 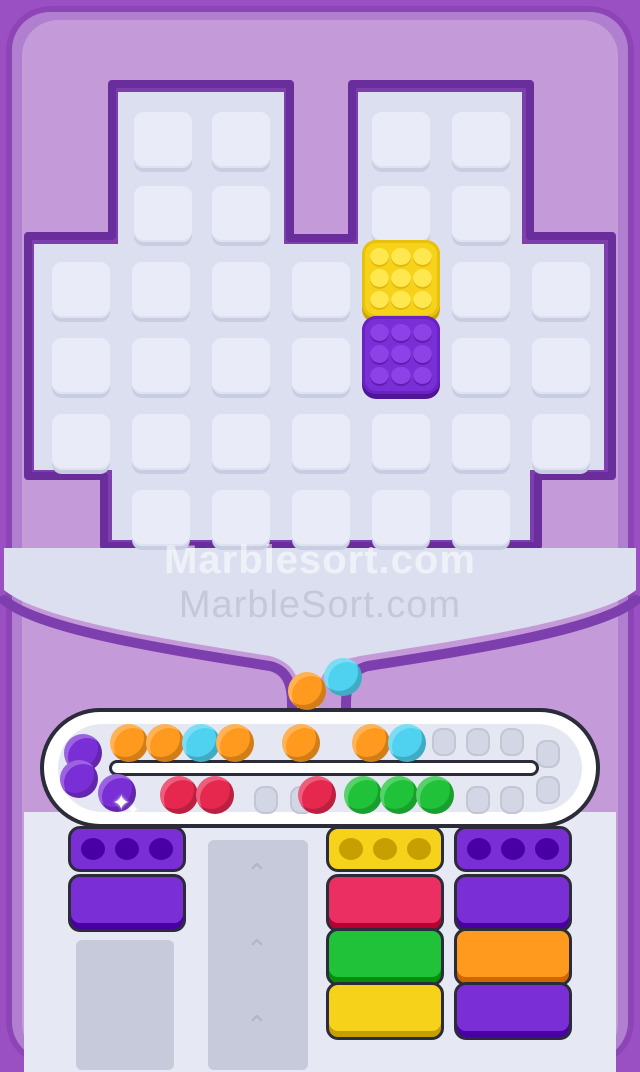 I want to click on lane-middle: ⌃ ⌃ ⌃, so click(x=258, y=955).